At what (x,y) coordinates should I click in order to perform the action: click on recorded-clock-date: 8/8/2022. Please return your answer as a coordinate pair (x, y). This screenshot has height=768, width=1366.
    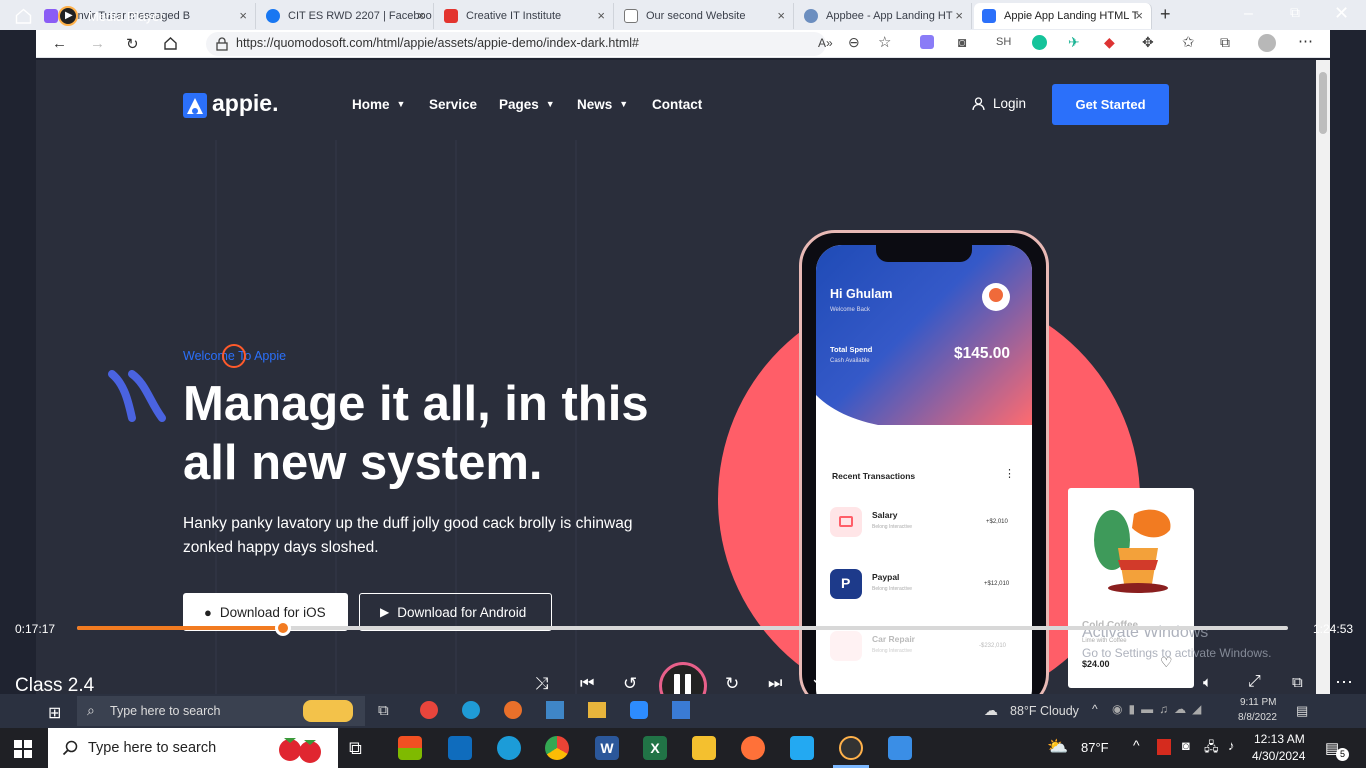
    Looking at the image, I should click on (1257, 717).